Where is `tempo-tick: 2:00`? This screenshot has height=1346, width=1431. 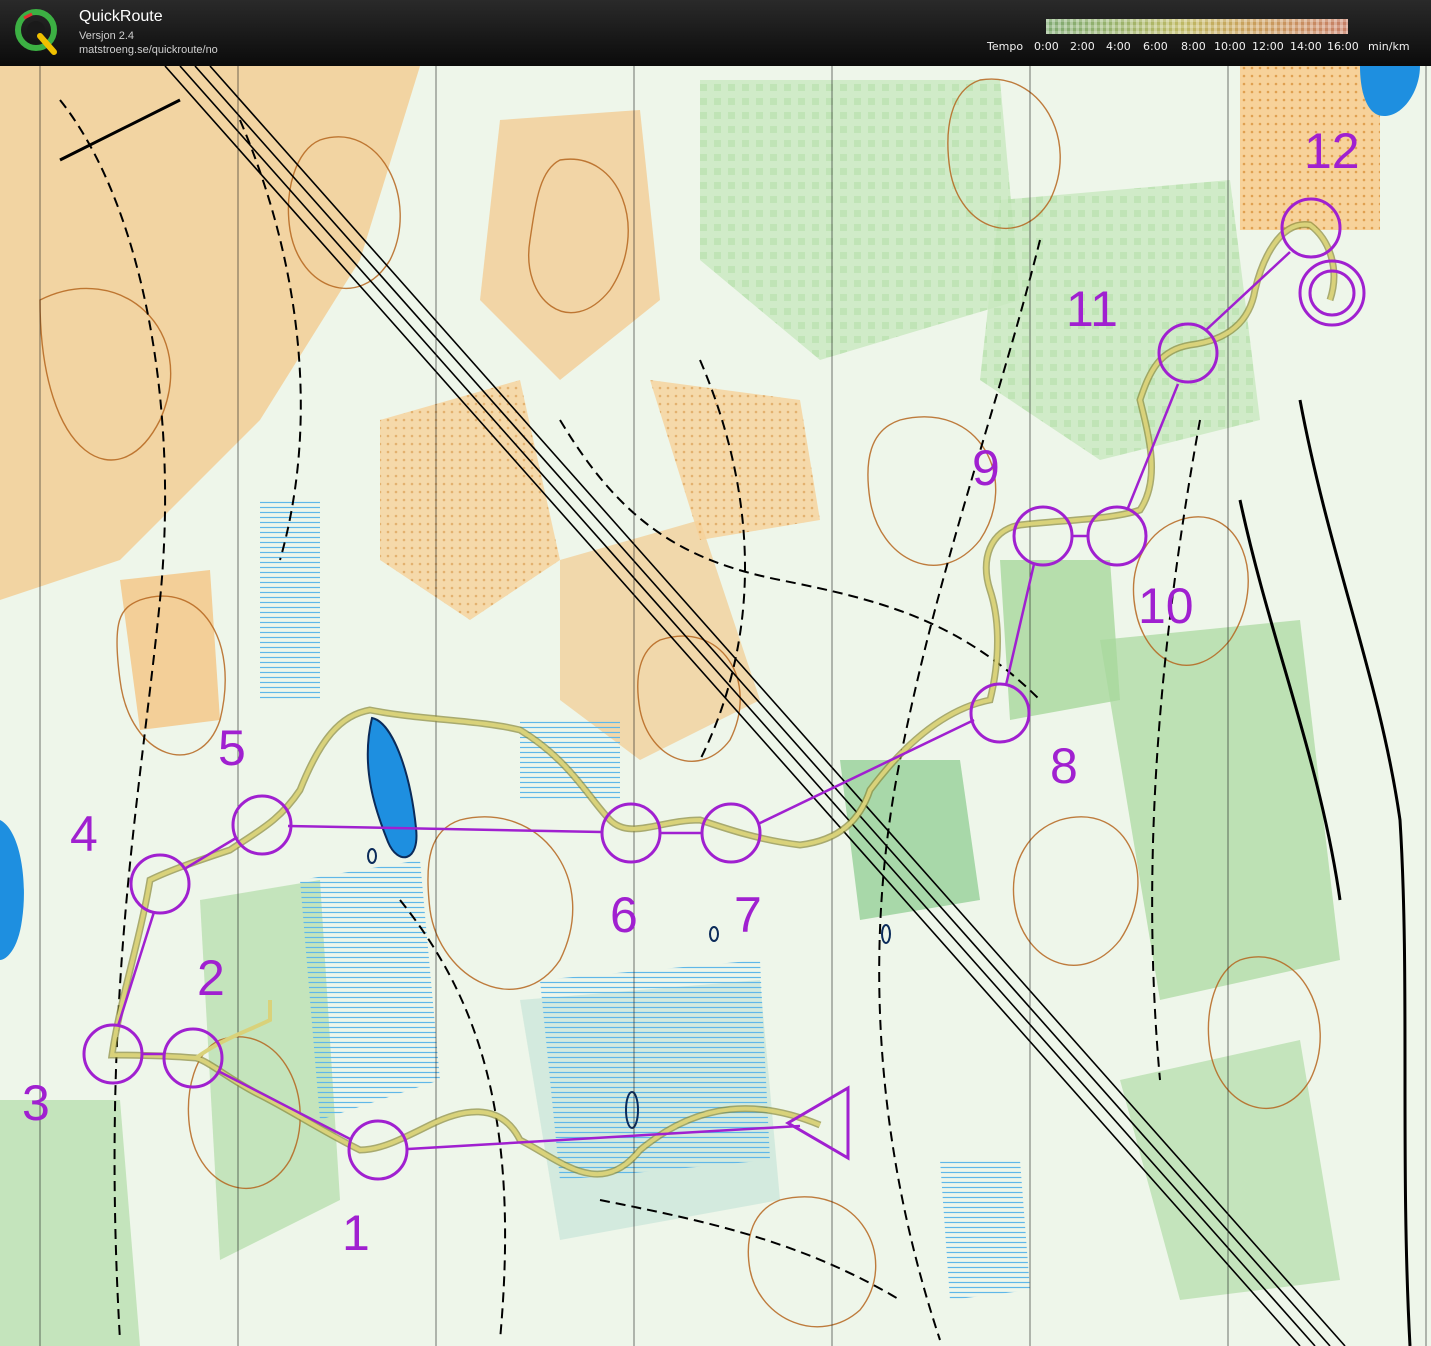
tempo-tick: 2:00 is located at coordinates (1082, 46).